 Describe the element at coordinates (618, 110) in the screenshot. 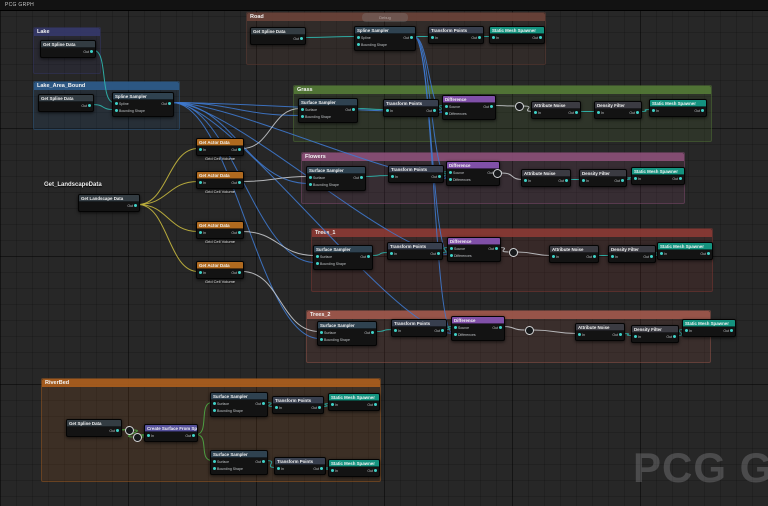

I see `node-grass_filter: Density Filter In Out` at that location.